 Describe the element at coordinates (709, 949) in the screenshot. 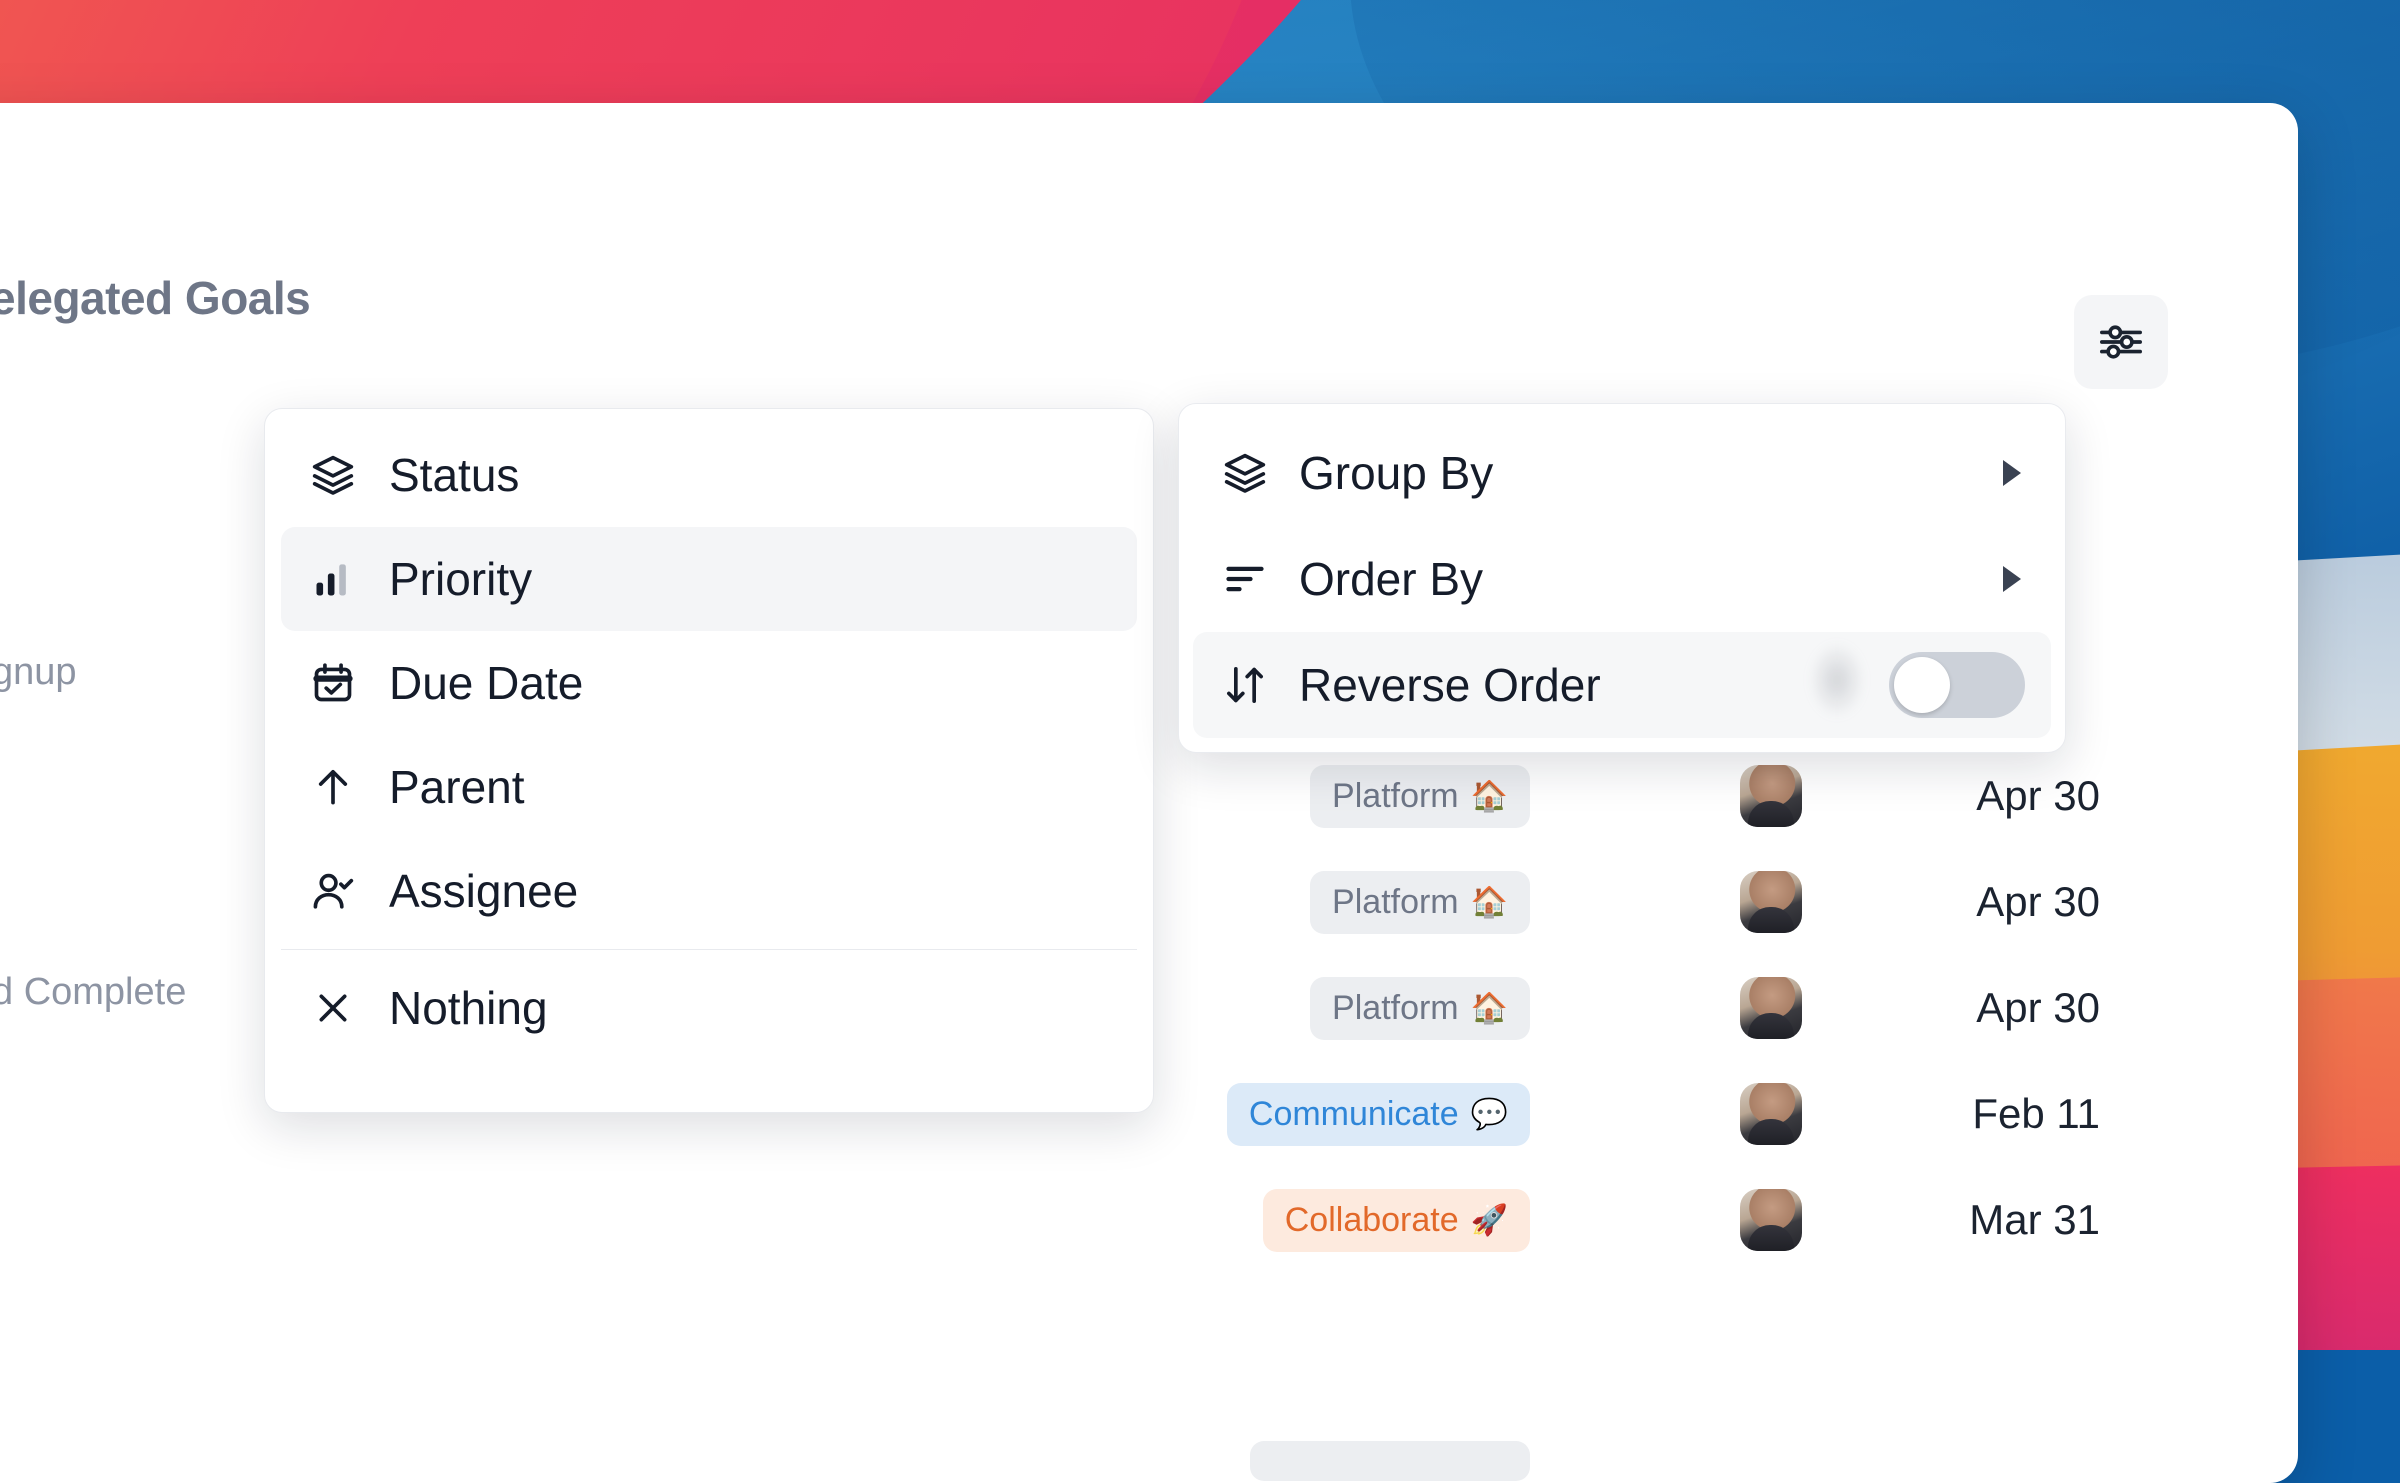

I see `submenu-divider` at that location.